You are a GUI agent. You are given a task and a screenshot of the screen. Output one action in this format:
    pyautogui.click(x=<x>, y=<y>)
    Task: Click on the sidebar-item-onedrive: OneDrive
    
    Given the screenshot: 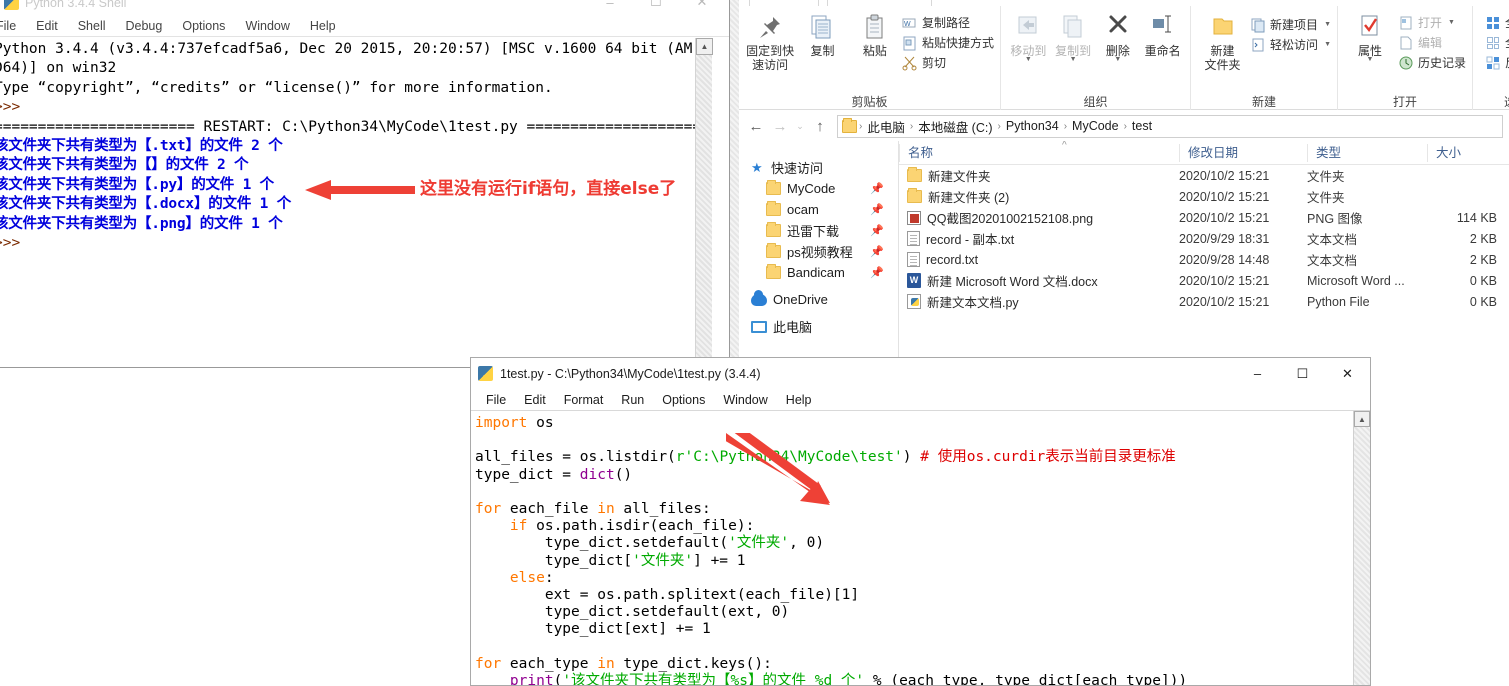 What is the action you would take?
    pyautogui.click(x=818, y=299)
    